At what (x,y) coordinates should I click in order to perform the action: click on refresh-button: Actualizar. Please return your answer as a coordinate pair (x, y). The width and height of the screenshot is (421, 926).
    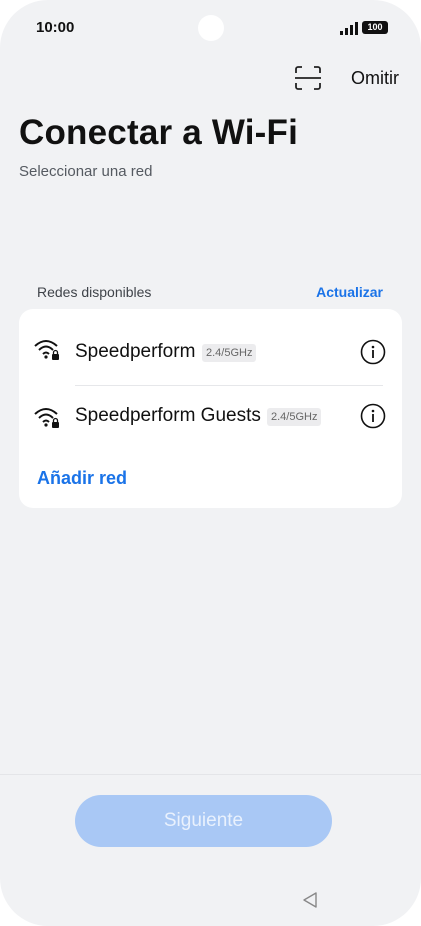
    Looking at the image, I should click on (349, 292).